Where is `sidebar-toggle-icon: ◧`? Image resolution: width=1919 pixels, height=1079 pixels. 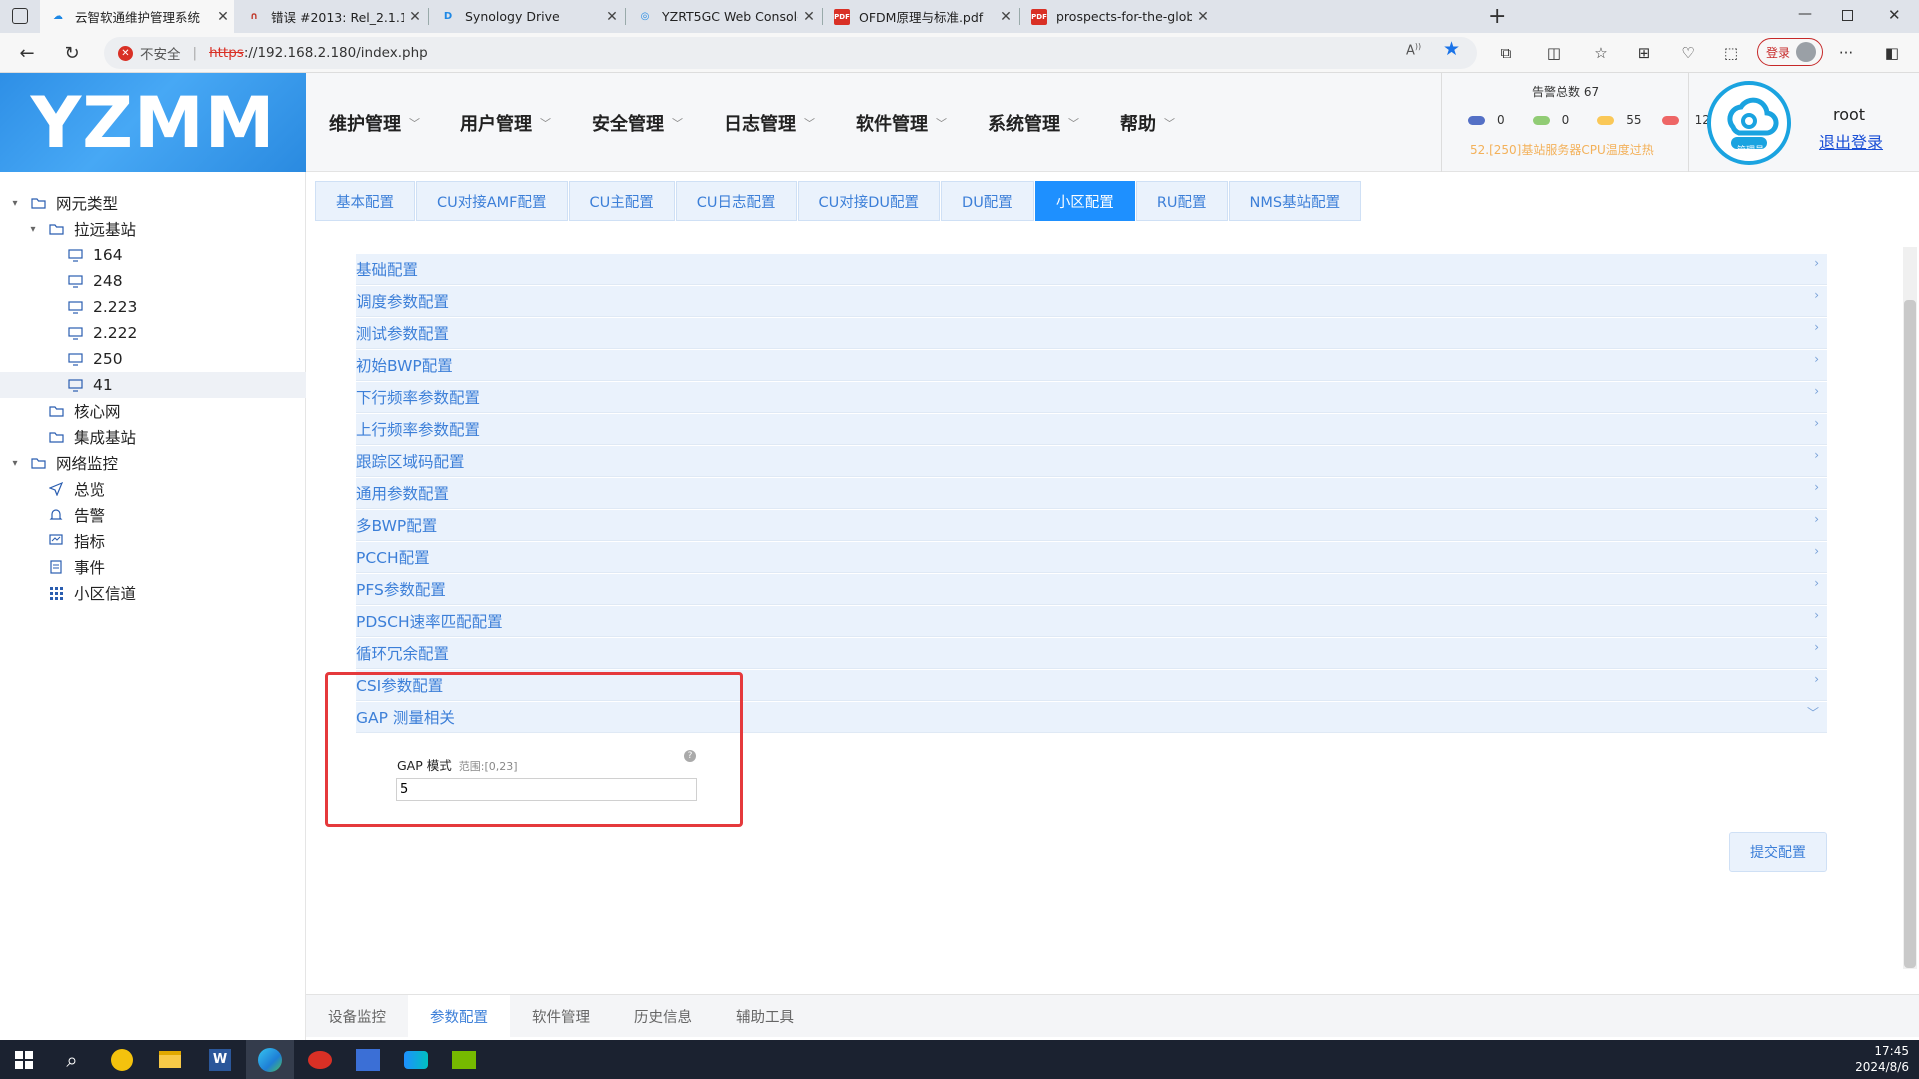 sidebar-toggle-icon: ◧ is located at coordinates (1892, 53).